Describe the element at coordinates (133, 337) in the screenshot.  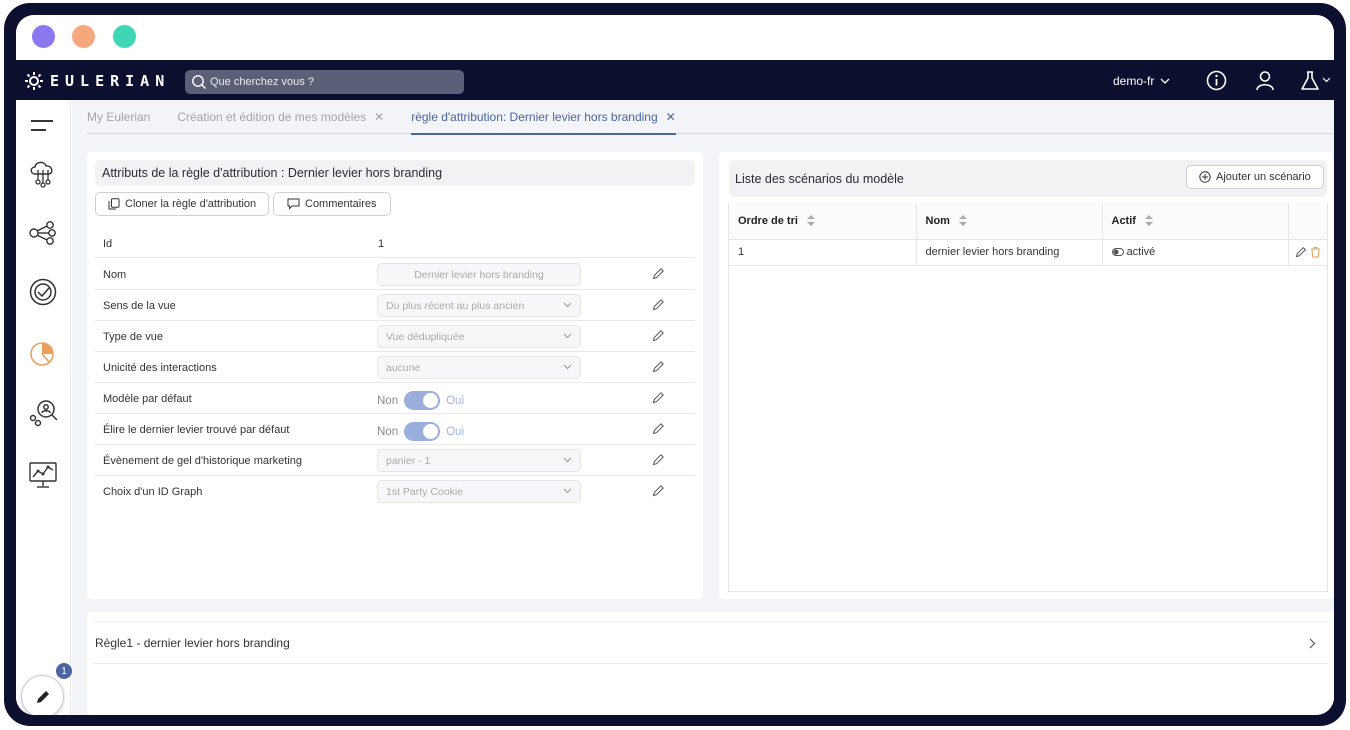
I see `row-label: Type de vue` at that location.